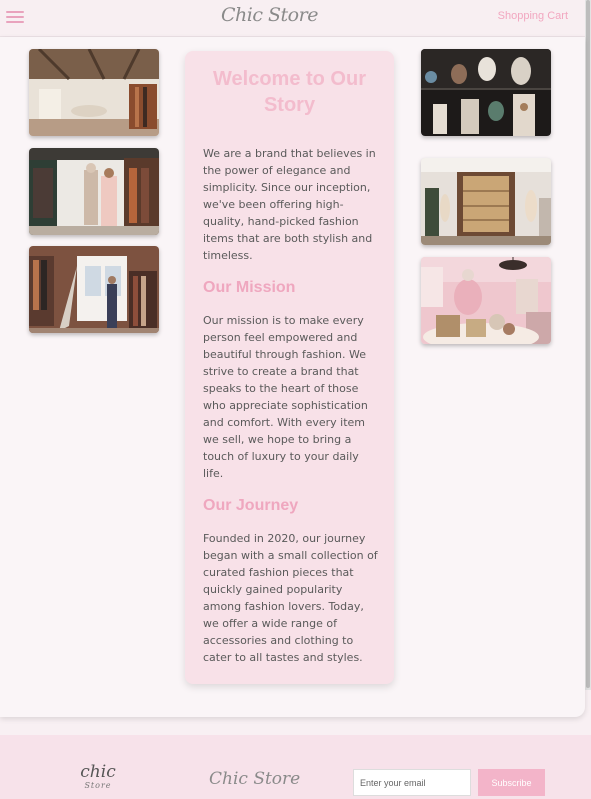 This screenshot has height=799, width=591. What do you see at coordinates (251, 505) in the screenshot?
I see `journey-heading: Our Journey` at bounding box center [251, 505].